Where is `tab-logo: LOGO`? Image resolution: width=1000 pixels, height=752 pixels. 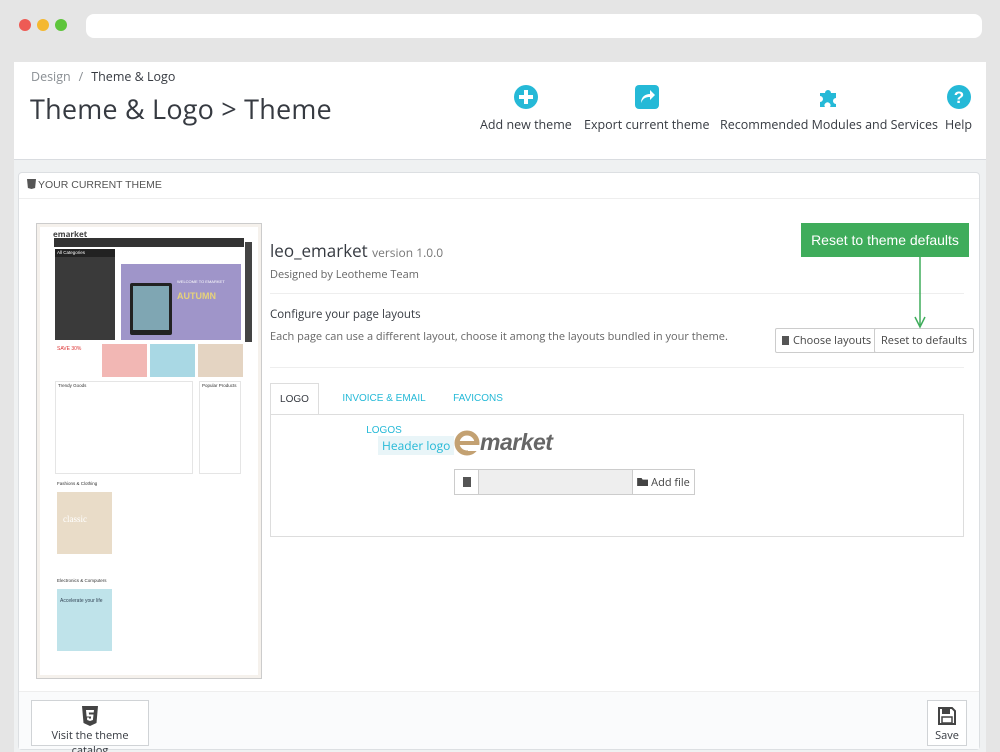
tab-logo: LOGO is located at coordinates (294, 399).